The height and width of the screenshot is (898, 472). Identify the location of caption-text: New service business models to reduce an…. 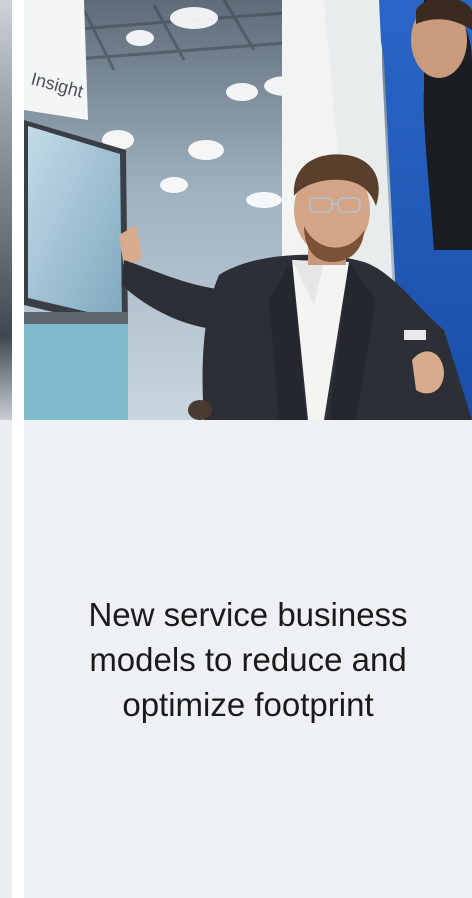
(248, 659).